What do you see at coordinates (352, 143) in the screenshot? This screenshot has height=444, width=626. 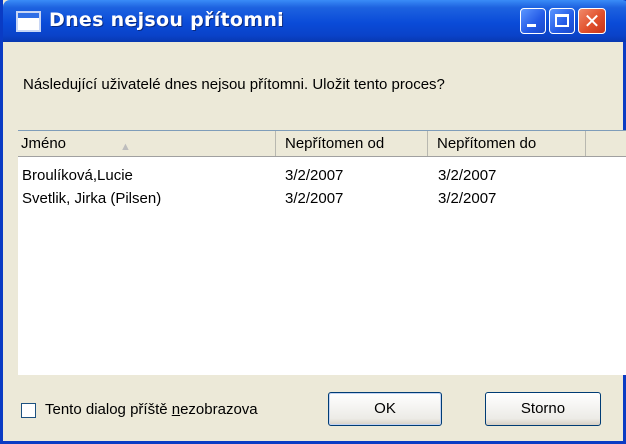 I see `column-header-absent-from: Nepřítomen od` at bounding box center [352, 143].